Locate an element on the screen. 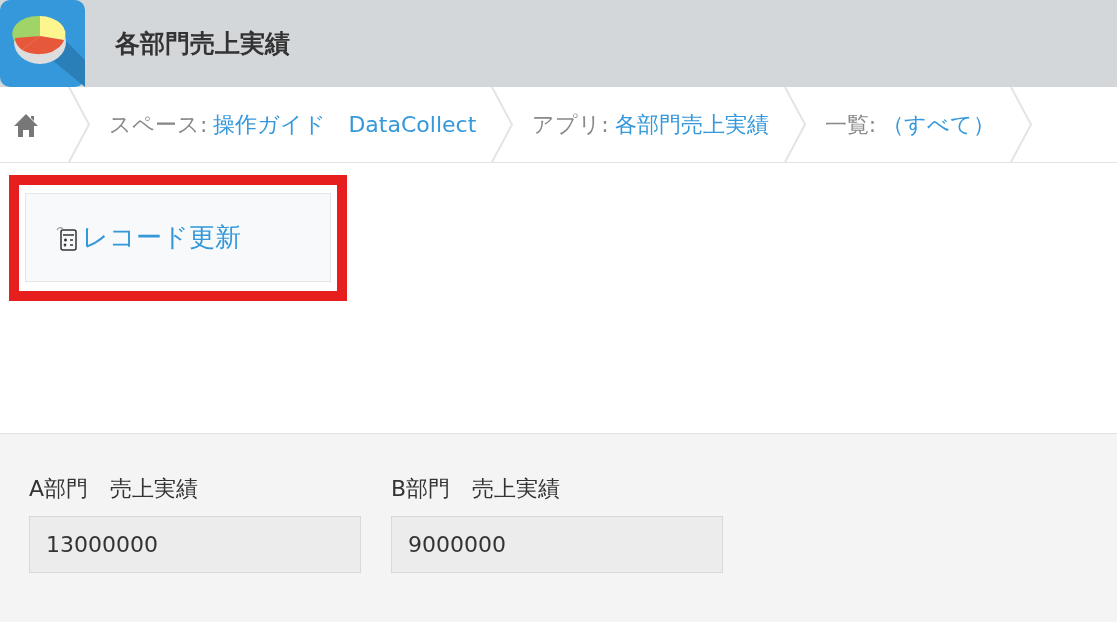 This screenshot has height=622, width=1117. breadcrumb-link: （すべて） is located at coordinates (939, 124).